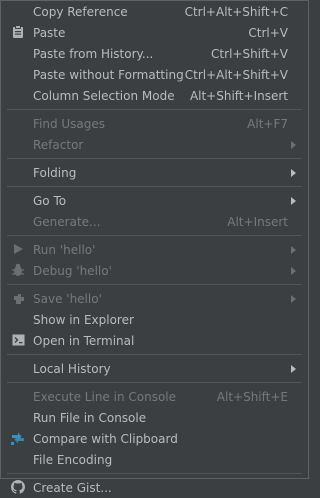 Image resolution: width=320 pixels, height=498 pixels. What do you see at coordinates (18, 298) in the screenshot?
I see `save-config-icon` at bounding box center [18, 298].